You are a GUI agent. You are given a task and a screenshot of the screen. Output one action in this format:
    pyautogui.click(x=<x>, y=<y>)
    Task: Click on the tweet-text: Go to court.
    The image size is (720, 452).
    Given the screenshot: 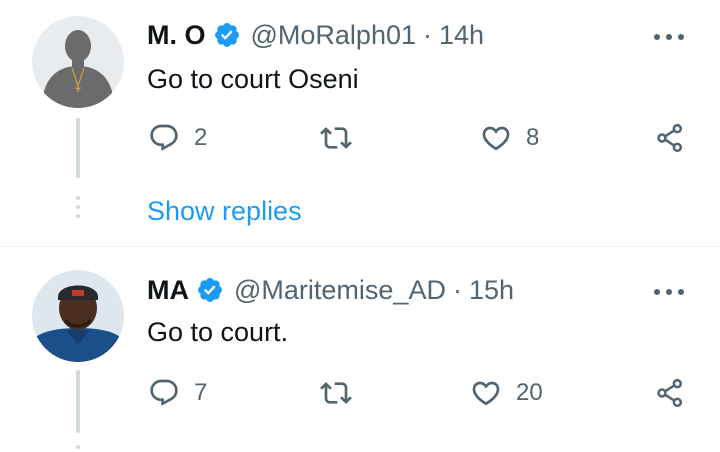 What is the action you would take?
    pyautogui.click(x=218, y=332)
    